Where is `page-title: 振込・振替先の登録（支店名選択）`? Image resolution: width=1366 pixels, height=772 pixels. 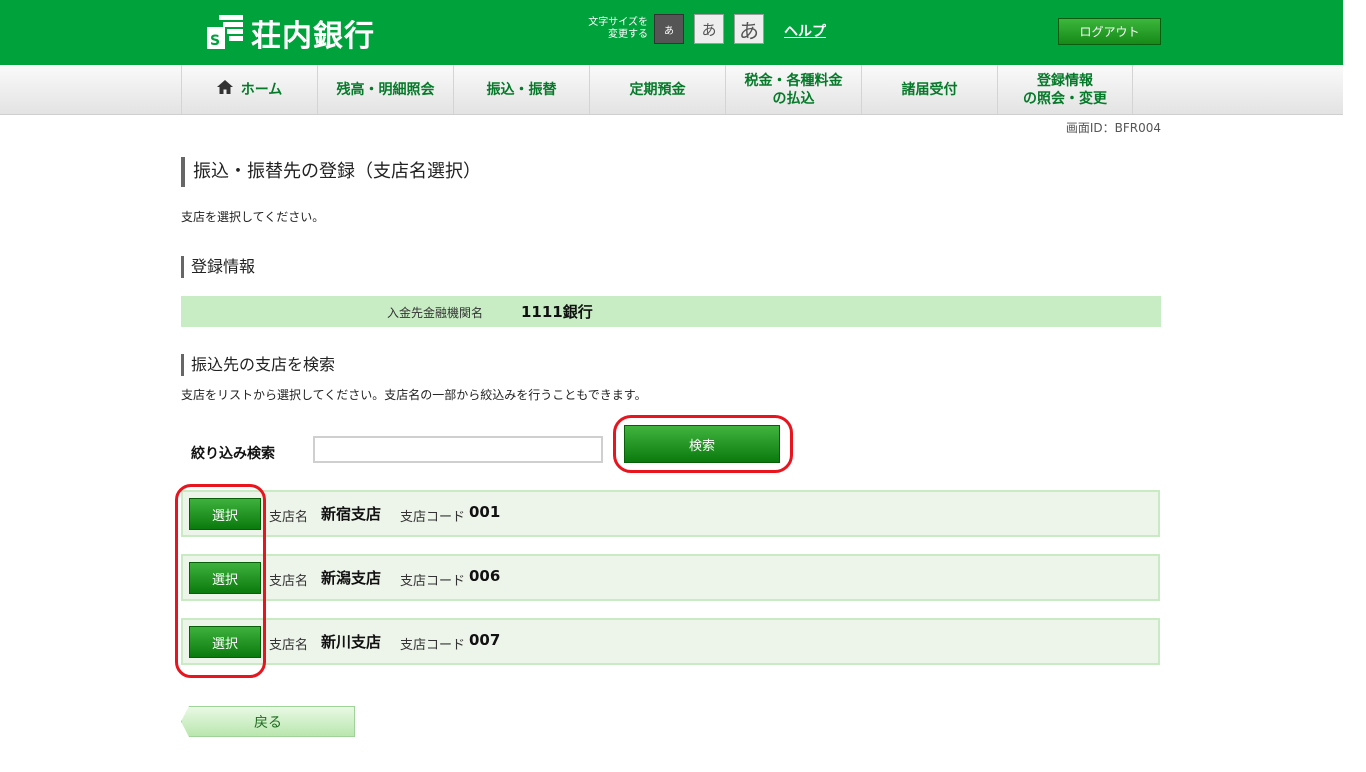 page-title: 振込・振替先の登録（支店名選択） is located at coordinates (331, 172).